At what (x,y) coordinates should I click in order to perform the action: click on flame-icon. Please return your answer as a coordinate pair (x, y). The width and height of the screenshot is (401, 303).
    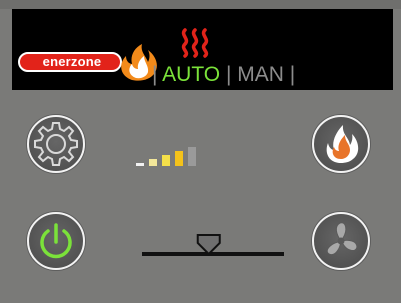
    Looking at the image, I should click on (342, 144).